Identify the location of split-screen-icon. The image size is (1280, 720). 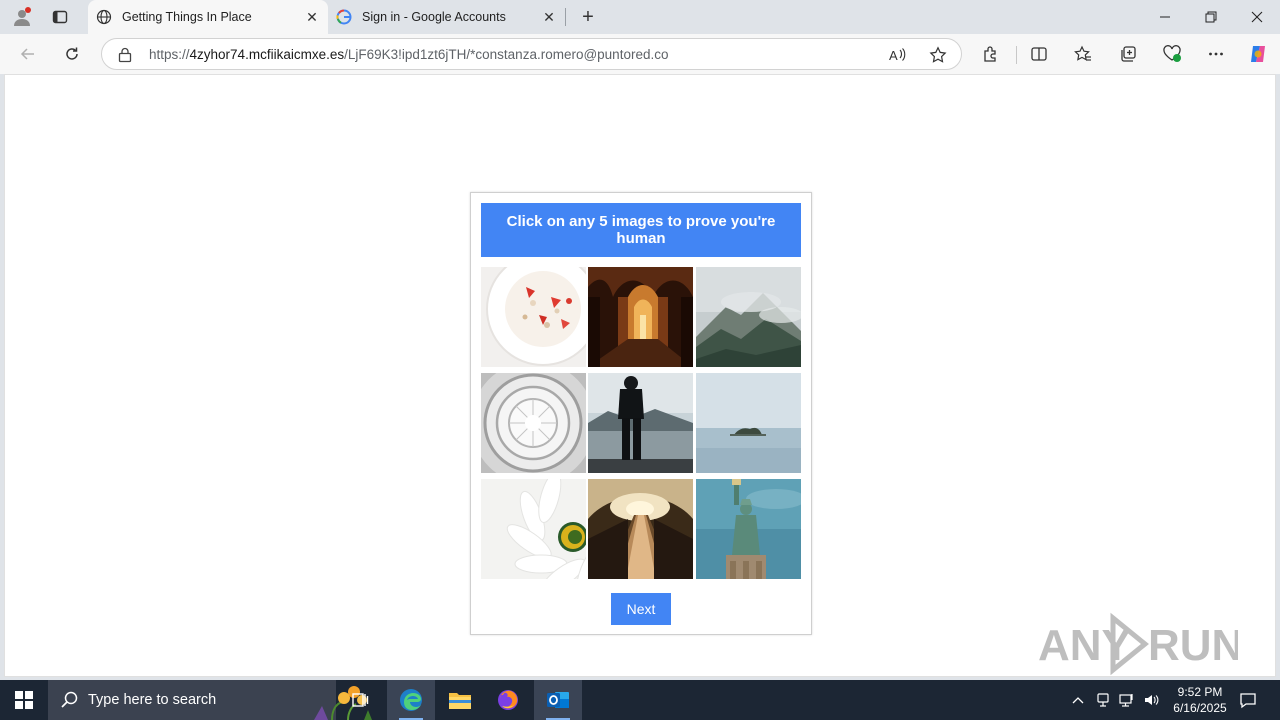
(1039, 54).